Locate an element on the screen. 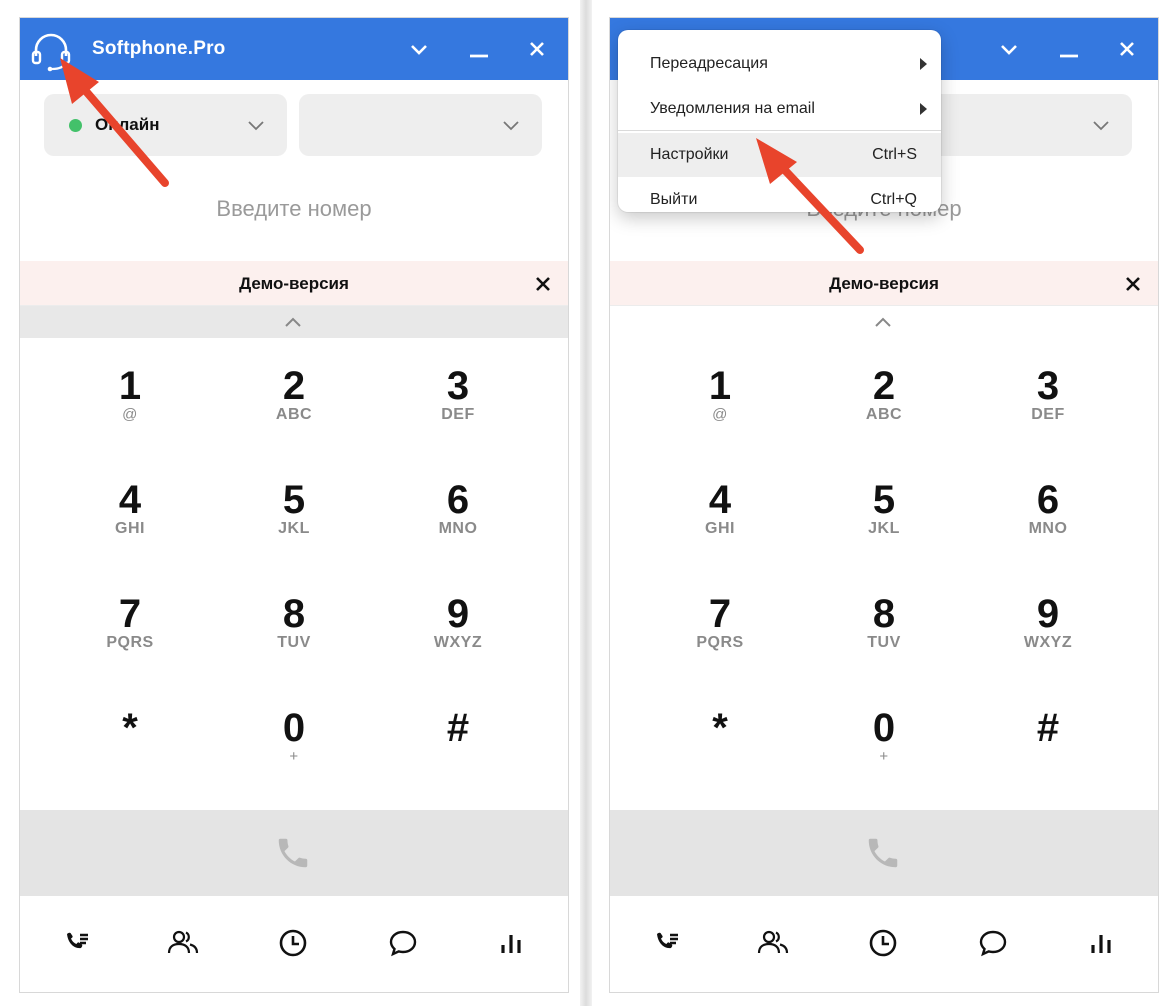 This screenshot has width=1172, height=1006. annotation-arrow-right is located at coordinates (810, 196).